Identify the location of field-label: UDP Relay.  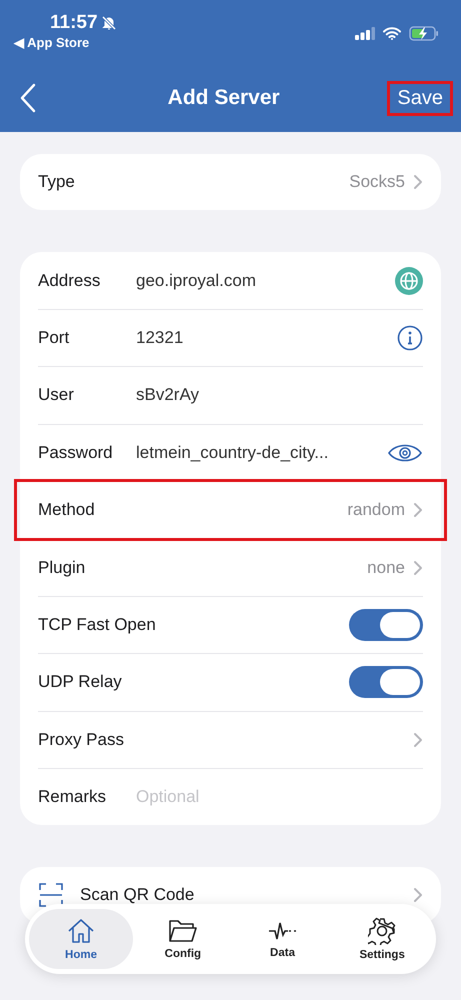
(80, 682).